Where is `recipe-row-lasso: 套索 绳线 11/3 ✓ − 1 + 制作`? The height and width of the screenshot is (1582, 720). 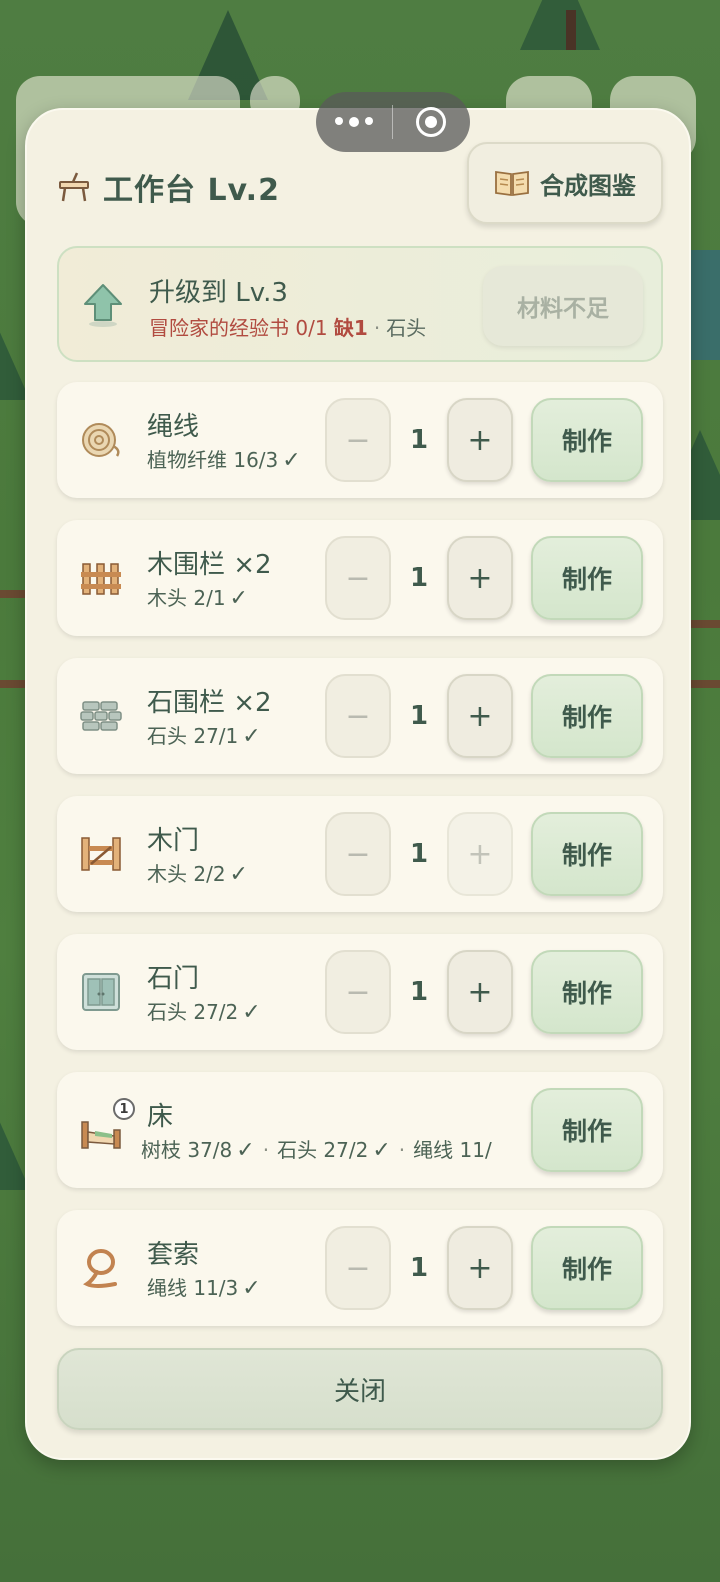 recipe-row-lasso: 套索 绳线 11/3 ✓ − 1 + 制作 is located at coordinates (360, 1268).